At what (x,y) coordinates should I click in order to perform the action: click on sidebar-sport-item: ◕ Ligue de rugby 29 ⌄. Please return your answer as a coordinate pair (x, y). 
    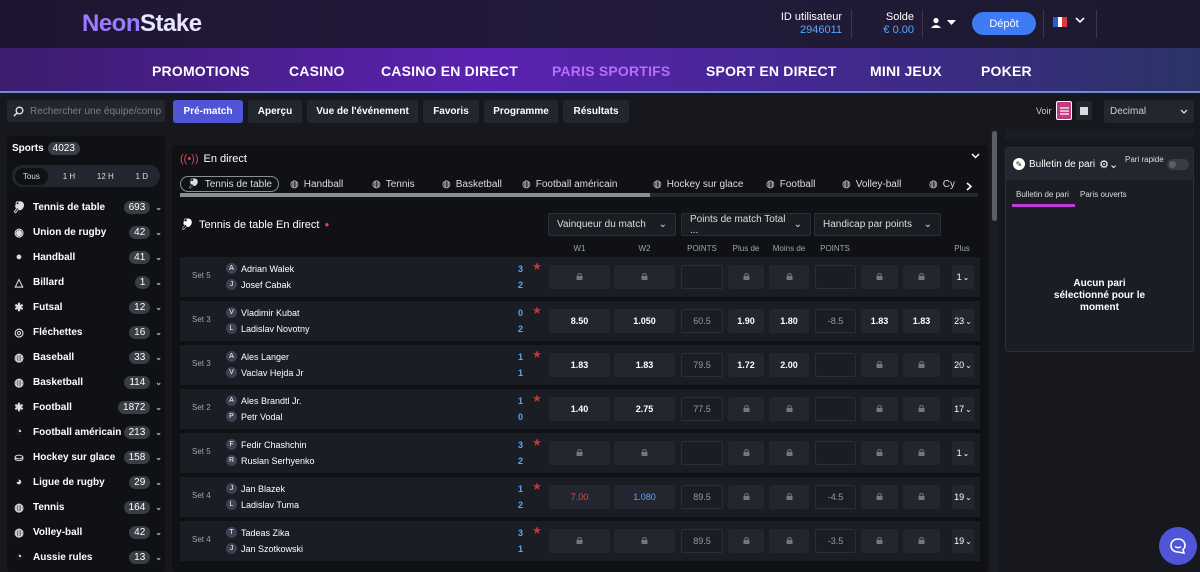
    Looking at the image, I should click on (87, 482).